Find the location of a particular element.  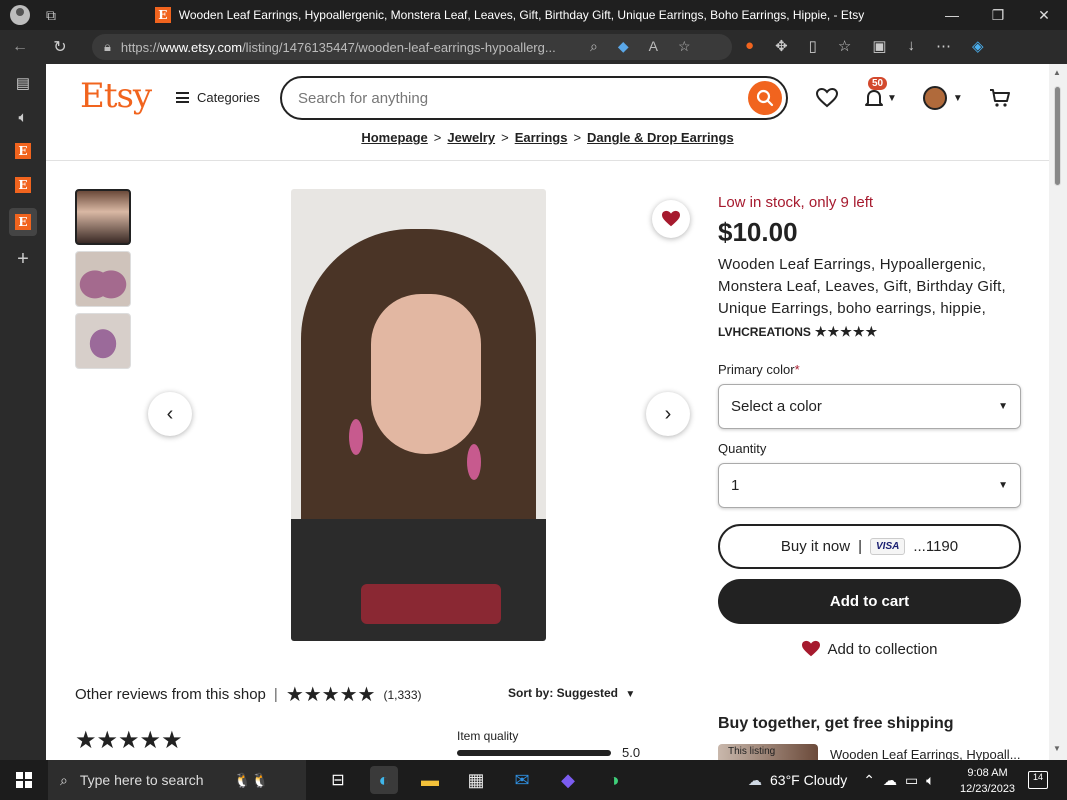

network-icon: ▭ is located at coordinates (911, 780).